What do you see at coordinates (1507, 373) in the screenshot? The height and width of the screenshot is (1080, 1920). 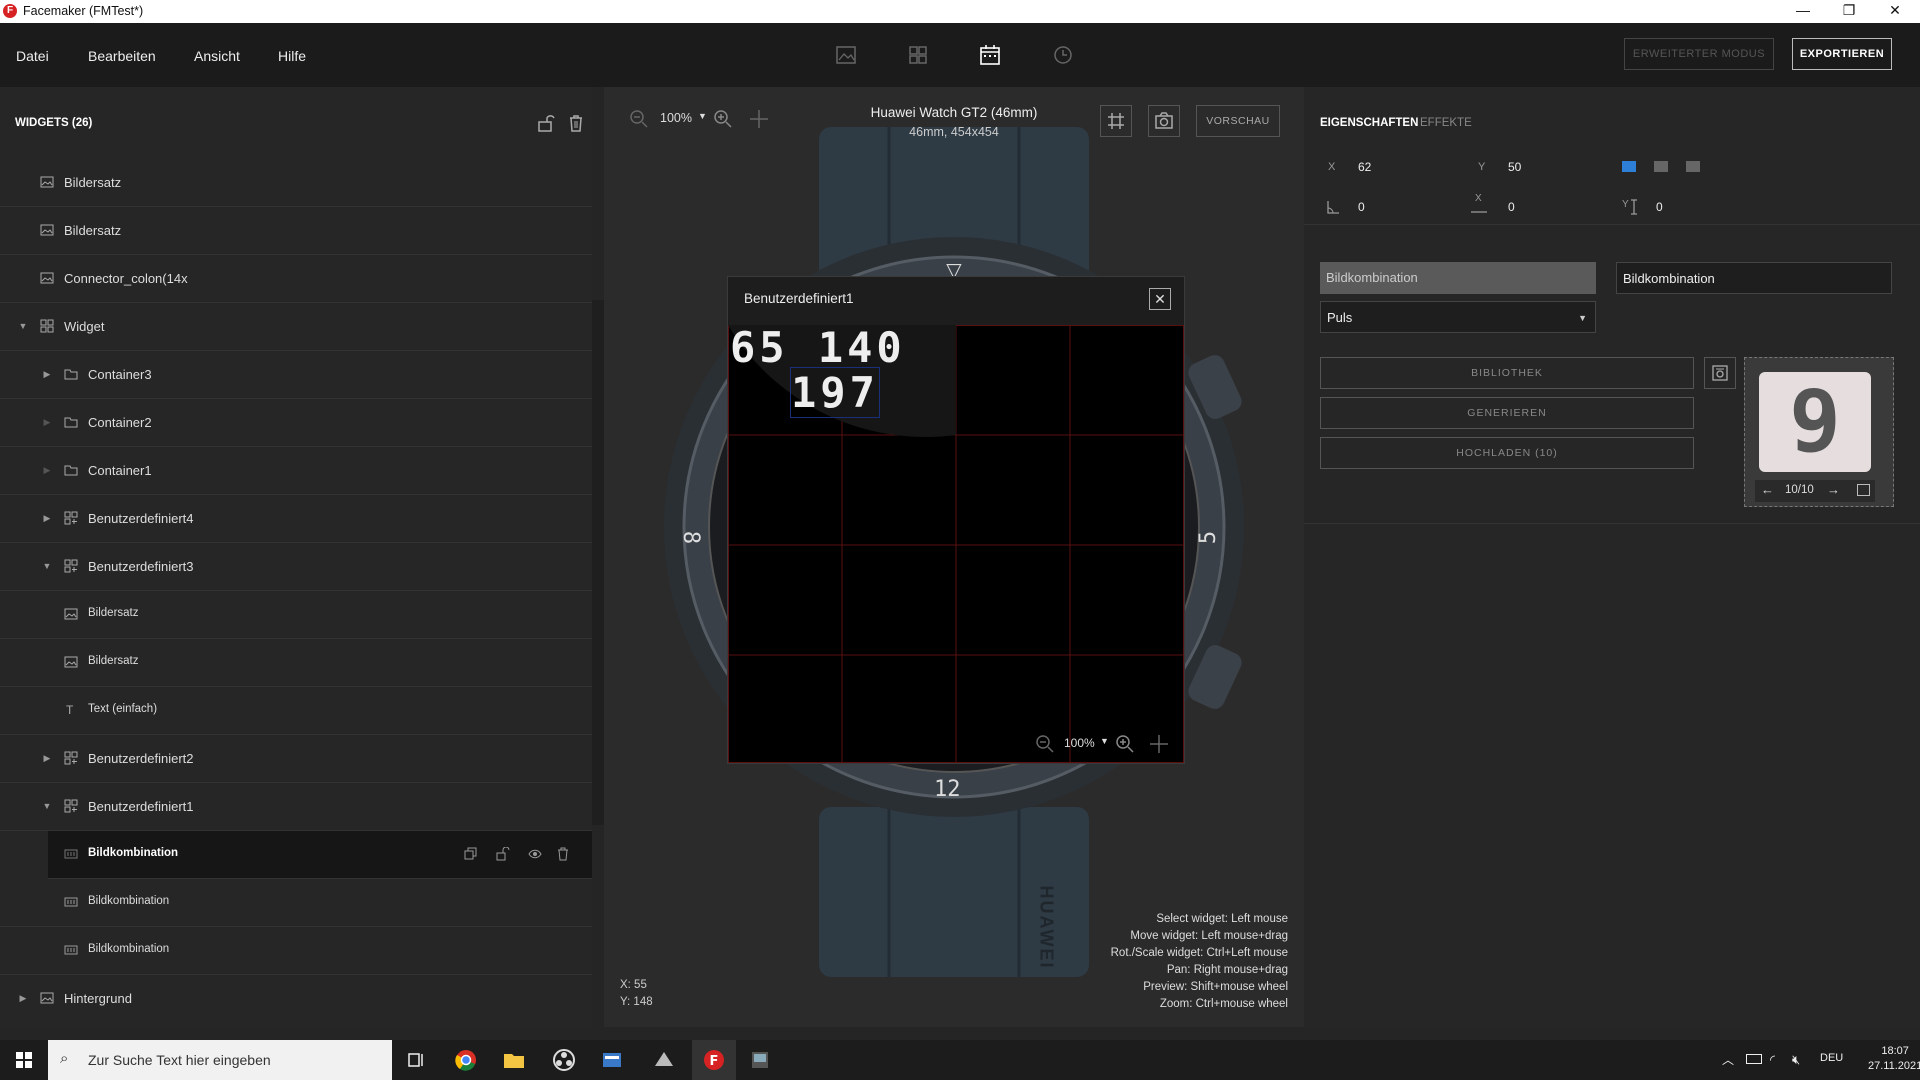 I see `library-button: BIBLIOTHEK` at bounding box center [1507, 373].